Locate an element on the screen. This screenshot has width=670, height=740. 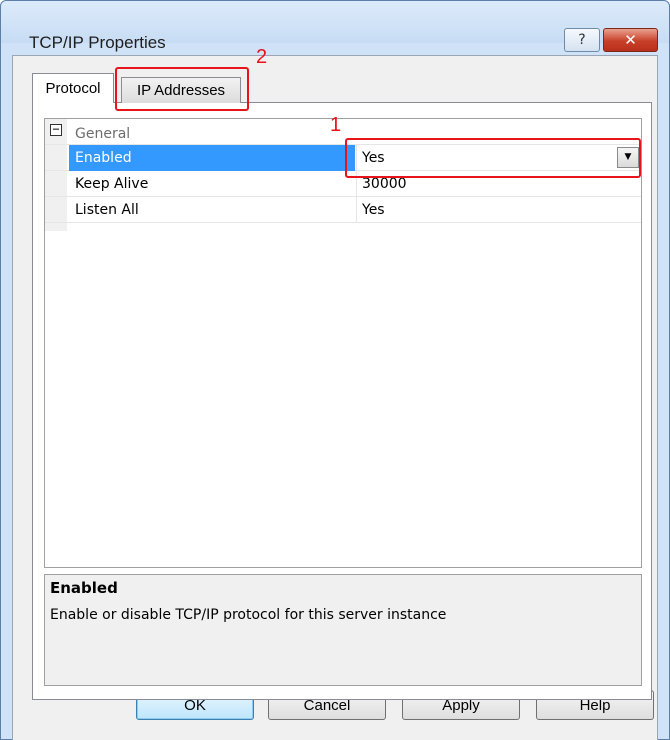
help-title-button: ? is located at coordinates (582, 40).